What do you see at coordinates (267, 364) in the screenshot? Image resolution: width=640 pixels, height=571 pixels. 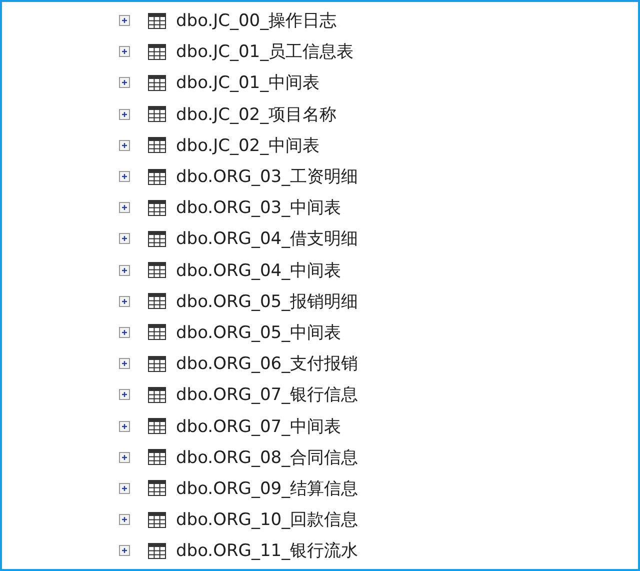 I see `tree-item-label: dbo.ORG_06_支付报销` at bounding box center [267, 364].